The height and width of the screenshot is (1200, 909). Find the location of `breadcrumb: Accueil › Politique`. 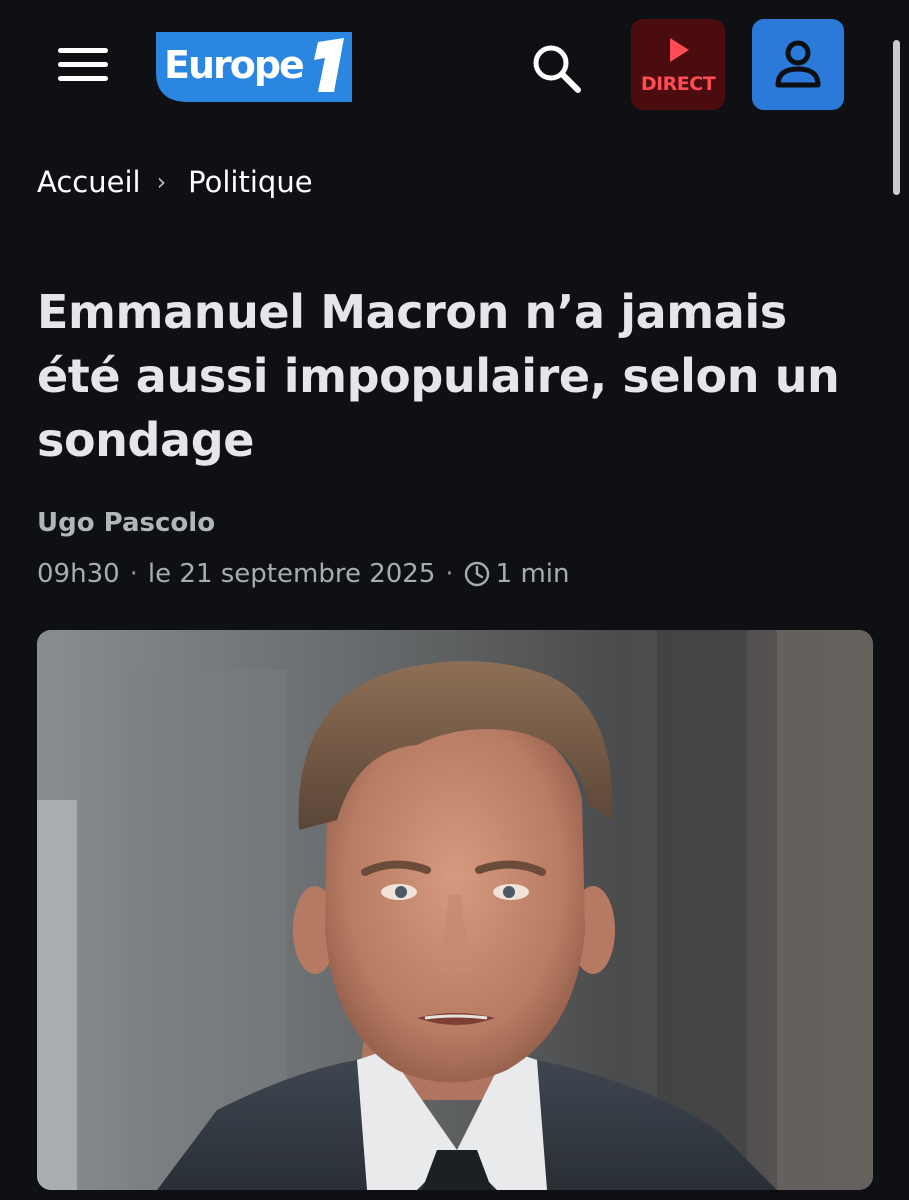

breadcrumb: Accueil › Politique is located at coordinates (175, 182).